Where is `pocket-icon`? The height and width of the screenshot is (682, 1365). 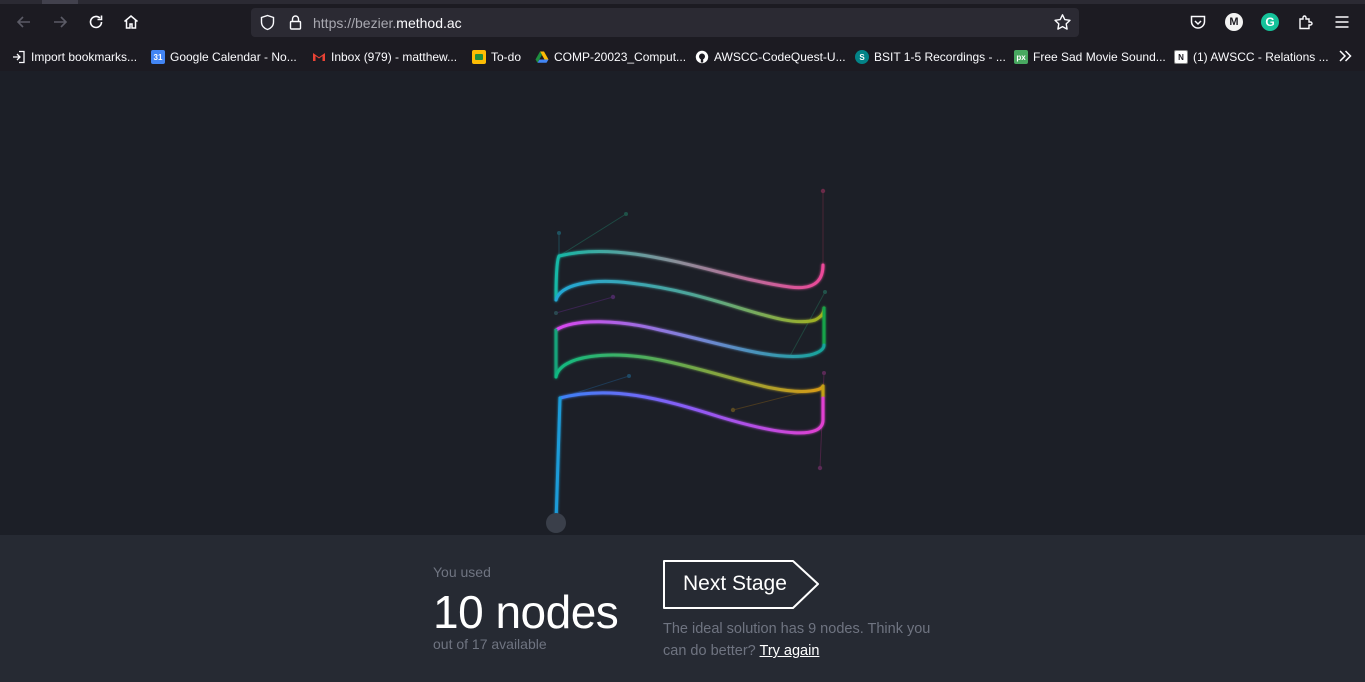 pocket-icon is located at coordinates (1198, 22).